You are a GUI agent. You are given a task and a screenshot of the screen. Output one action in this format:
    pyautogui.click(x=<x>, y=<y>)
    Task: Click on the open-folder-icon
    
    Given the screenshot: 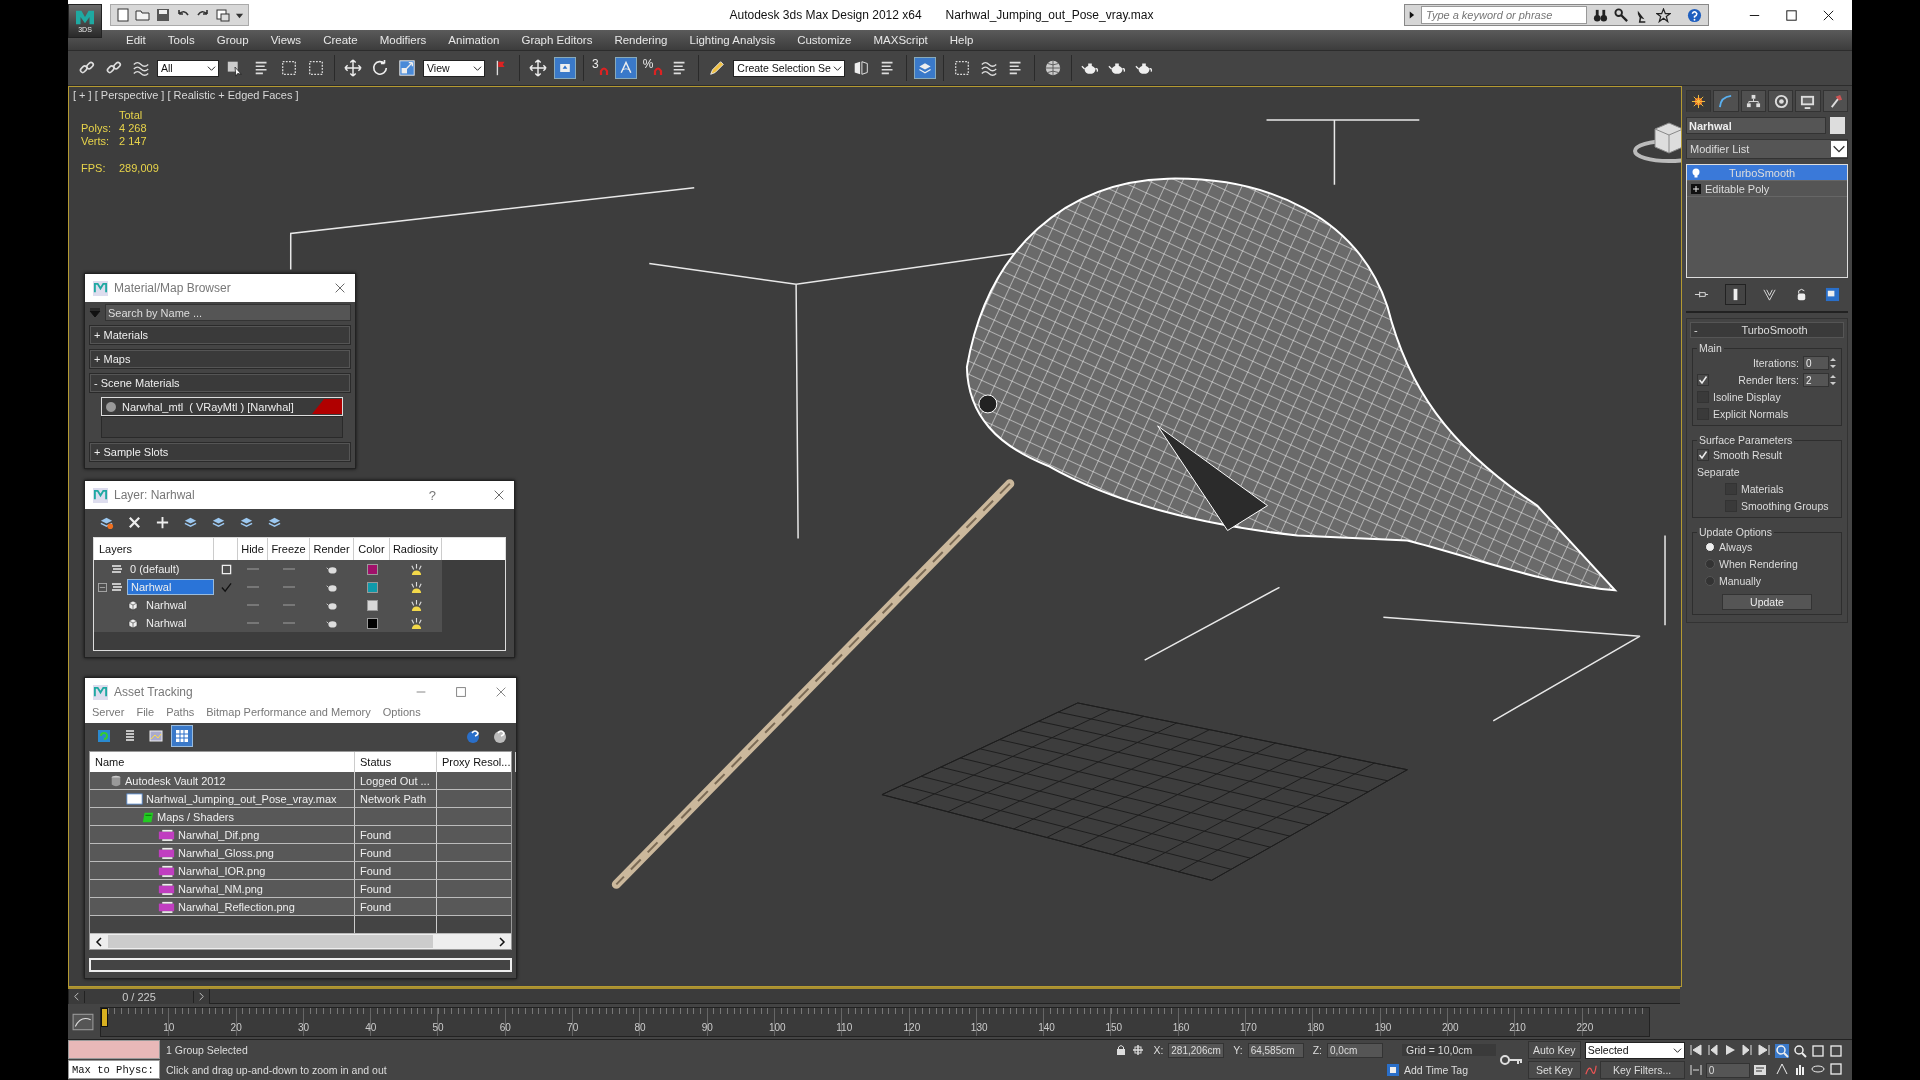 What is the action you would take?
    pyautogui.click(x=143, y=15)
    